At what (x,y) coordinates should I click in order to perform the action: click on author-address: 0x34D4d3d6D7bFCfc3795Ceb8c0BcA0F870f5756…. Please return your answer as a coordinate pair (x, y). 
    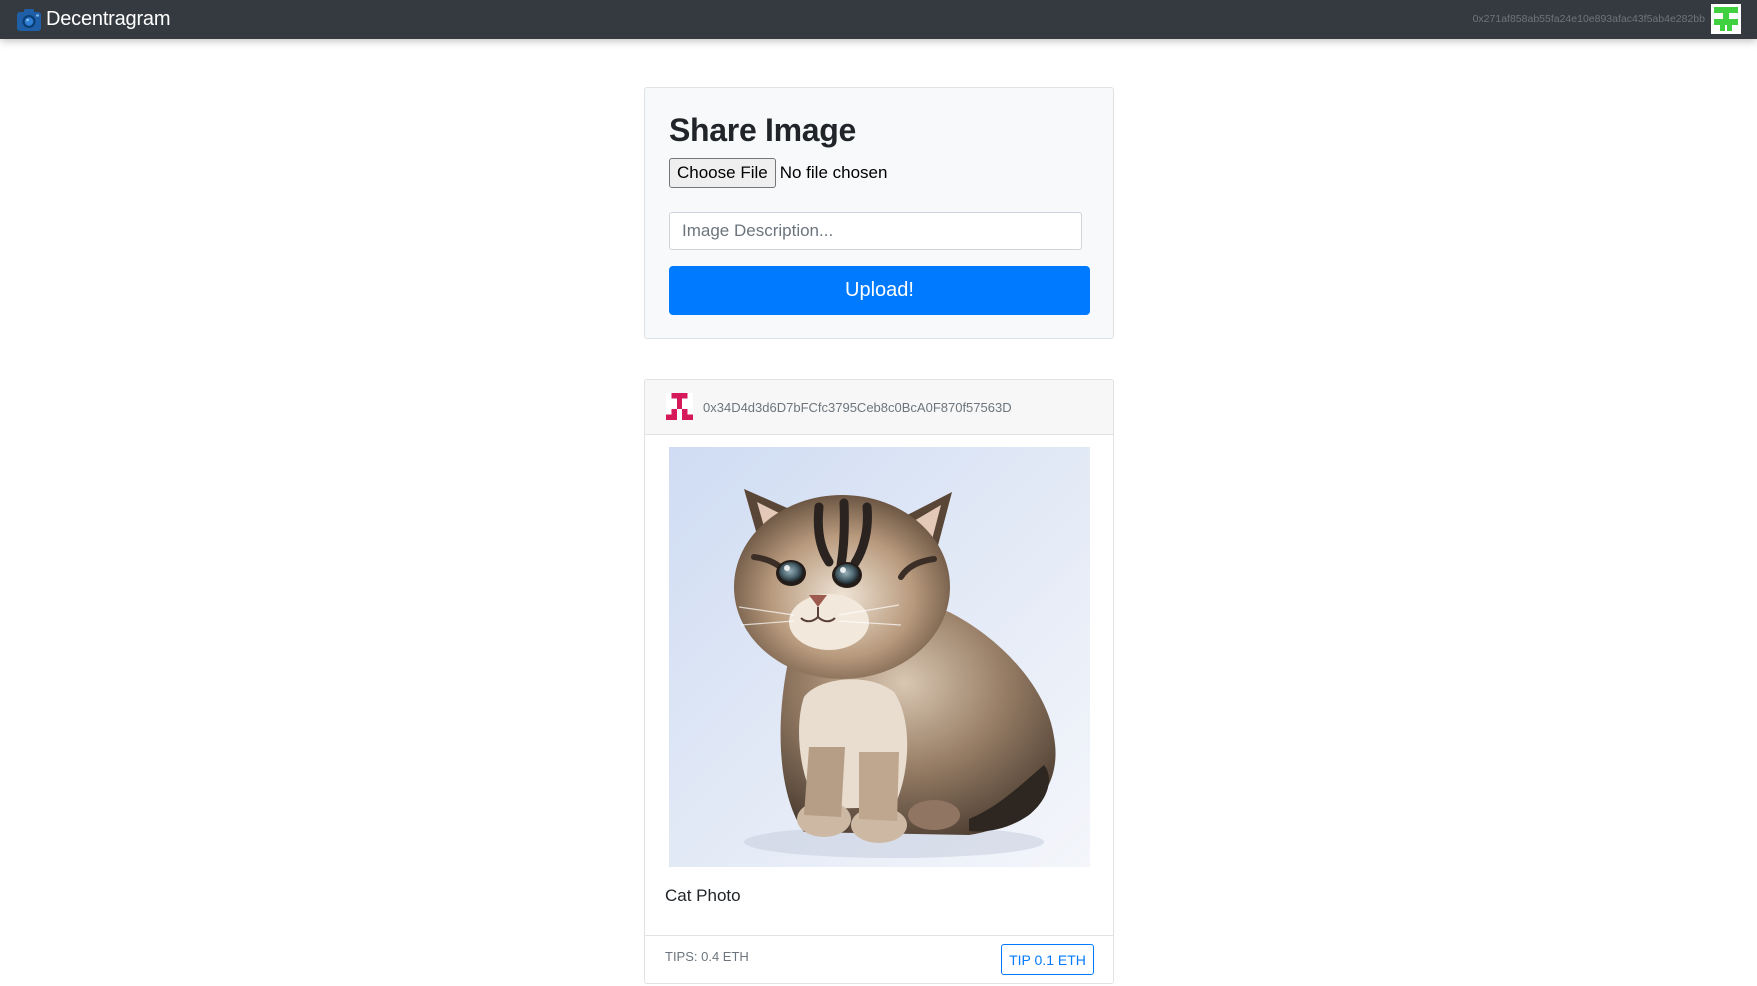
    Looking at the image, I should click on (857, 407).